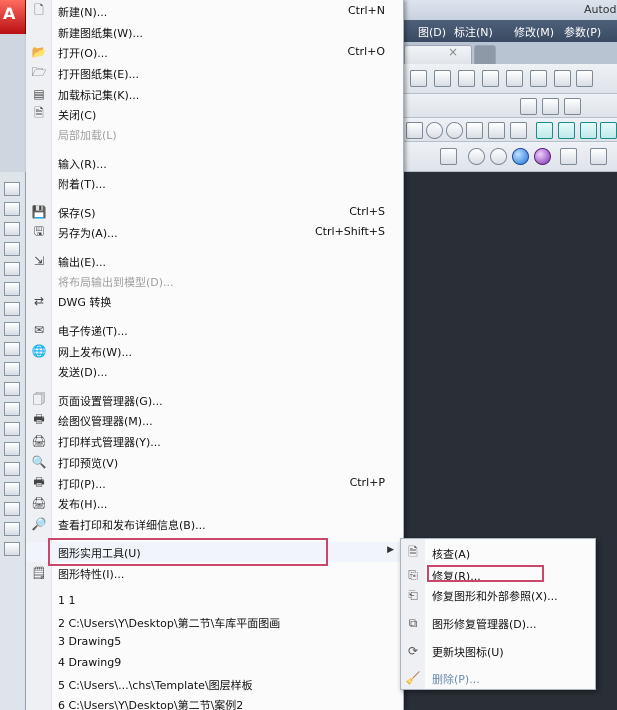 The image size is (617, 710). Describe the element at coordinates (518, 130) in the screenshot. I see `pyramid-icon` at that location.